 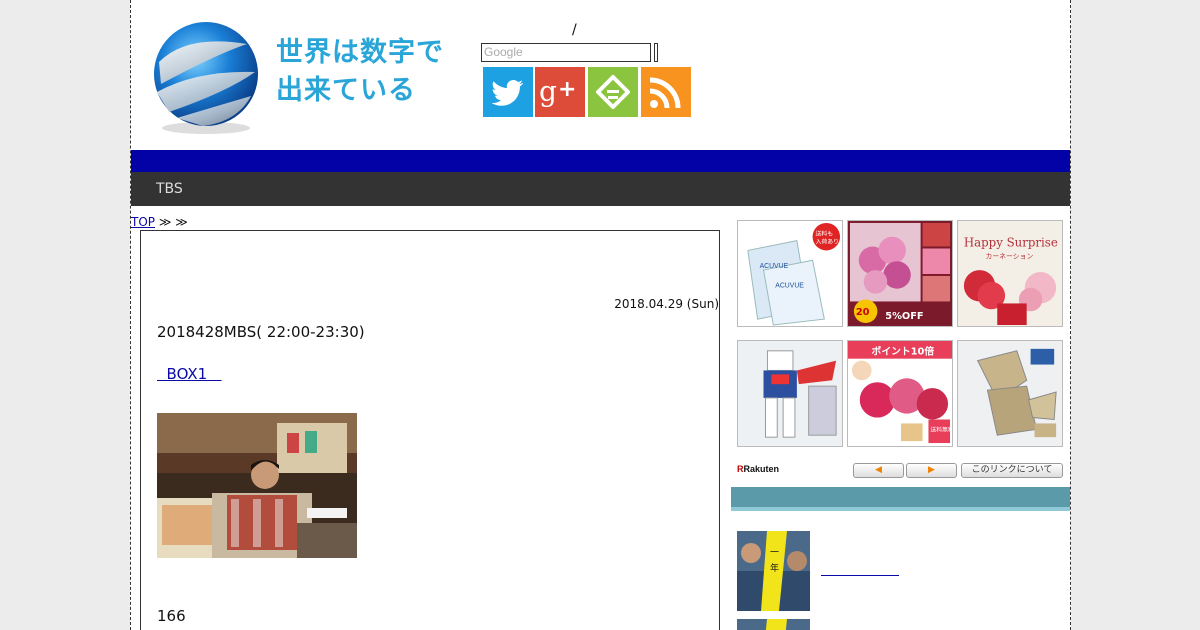 What do you see at coordinates (346, 90) in the screenshot?
I see `site-title-line2: 出来ている` at bounding box center [346, 90].